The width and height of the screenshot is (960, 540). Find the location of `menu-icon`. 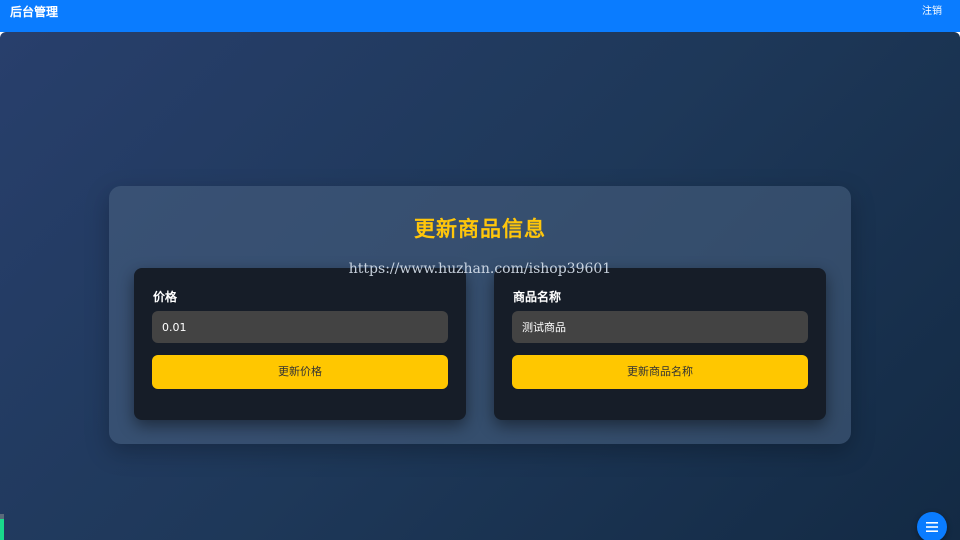

menu-icon is located at coordinates (932, 527).